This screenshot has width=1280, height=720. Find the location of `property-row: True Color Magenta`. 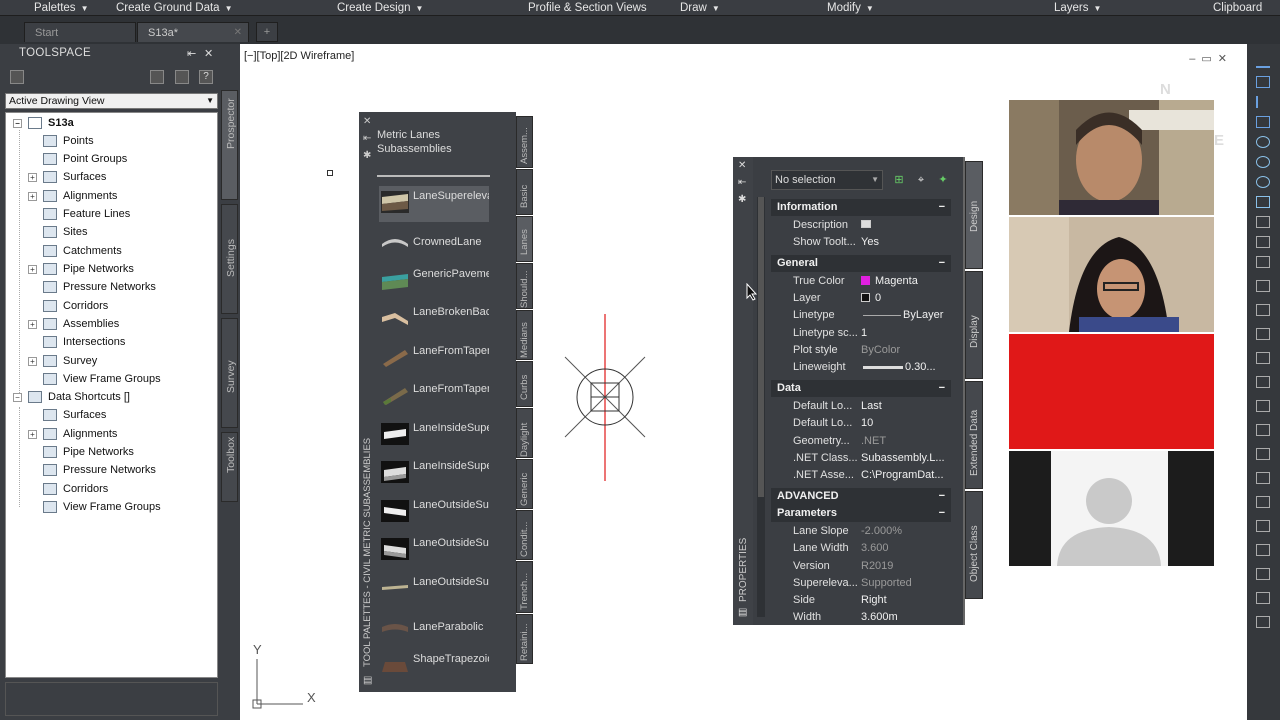

property-row: True Color Magenta is located at coordinates (861, 281).